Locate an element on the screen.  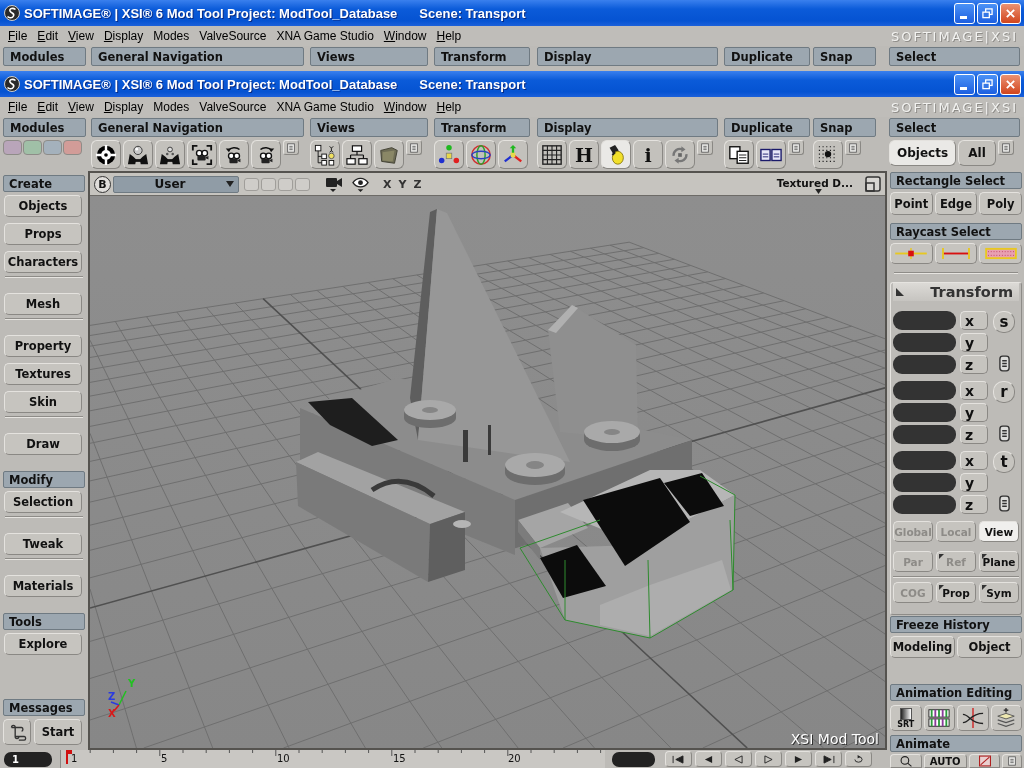
select-mode-button: Point is located at coordinates (911, 203).